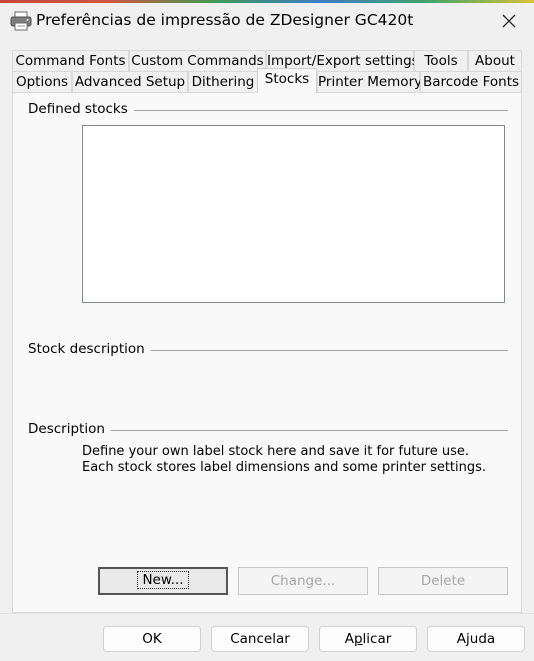  What do you see at coordinates (495, 60) in the screenshot?
I see `tab-about: About` at bounding box center [495, 60].